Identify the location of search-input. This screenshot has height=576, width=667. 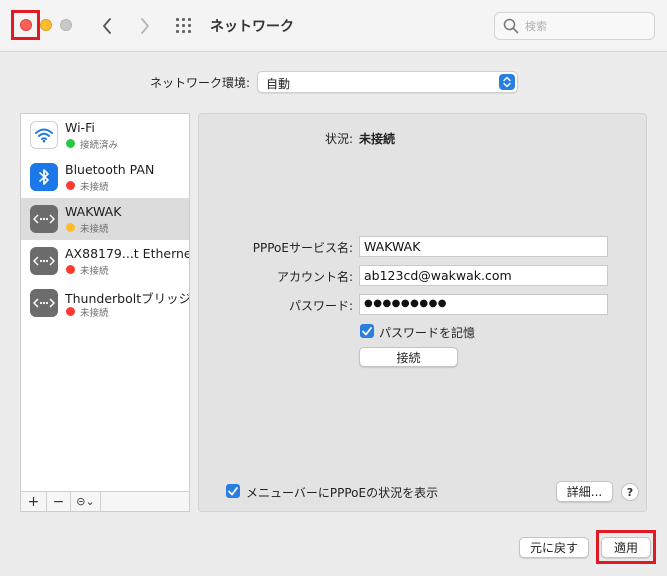
(585, 26).